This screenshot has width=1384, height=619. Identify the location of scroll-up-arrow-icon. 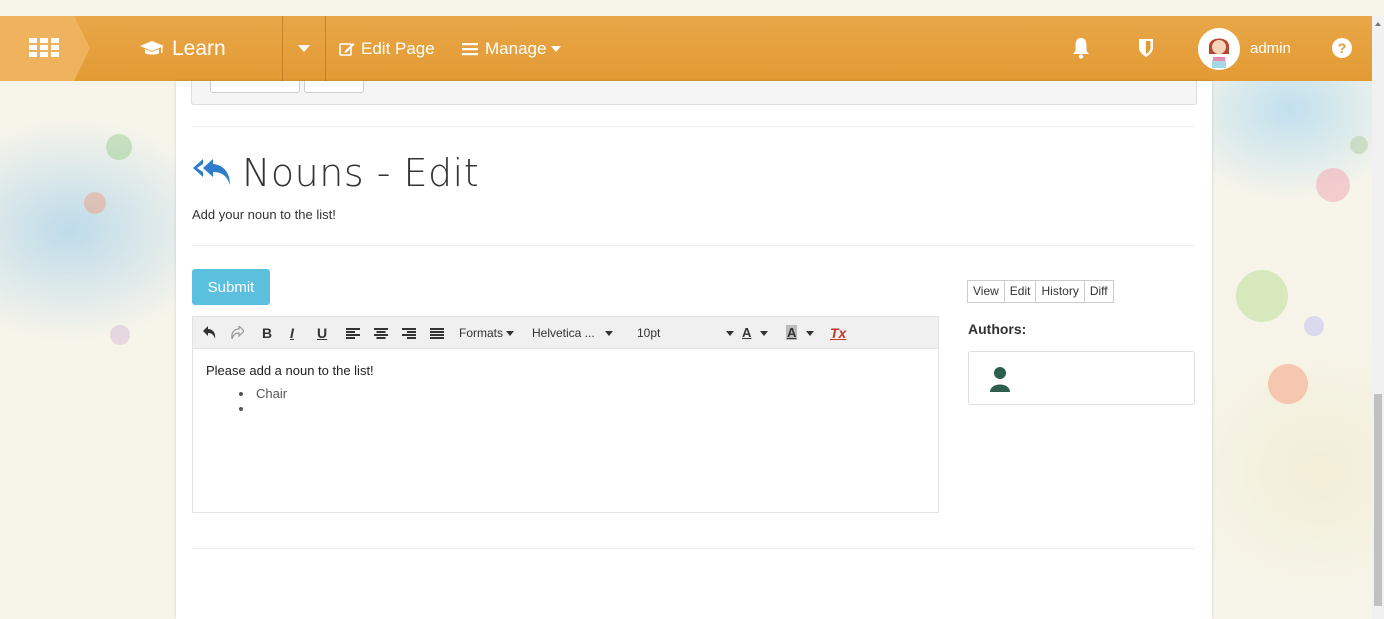
(1378, 24).